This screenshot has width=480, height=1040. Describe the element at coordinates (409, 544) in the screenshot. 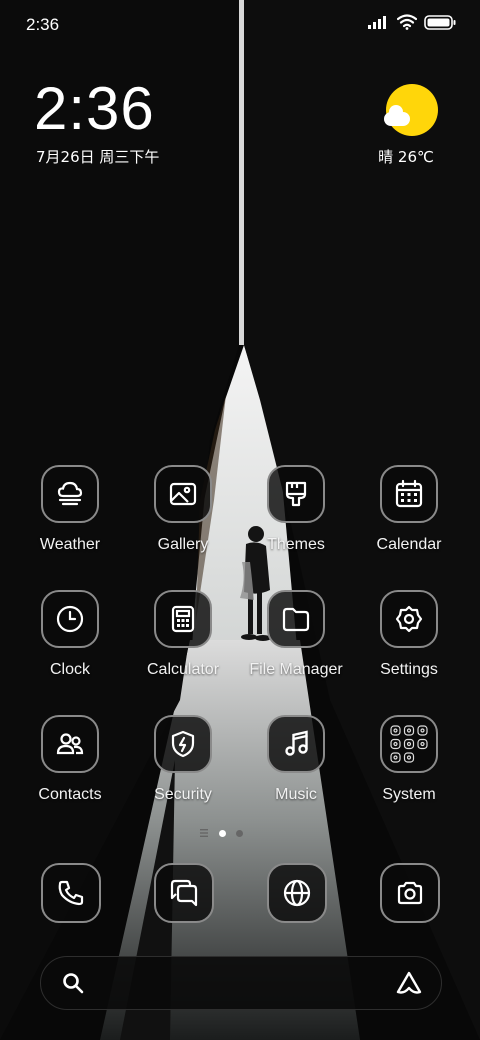

I see `app-label-calendar: Calendar` at that location.